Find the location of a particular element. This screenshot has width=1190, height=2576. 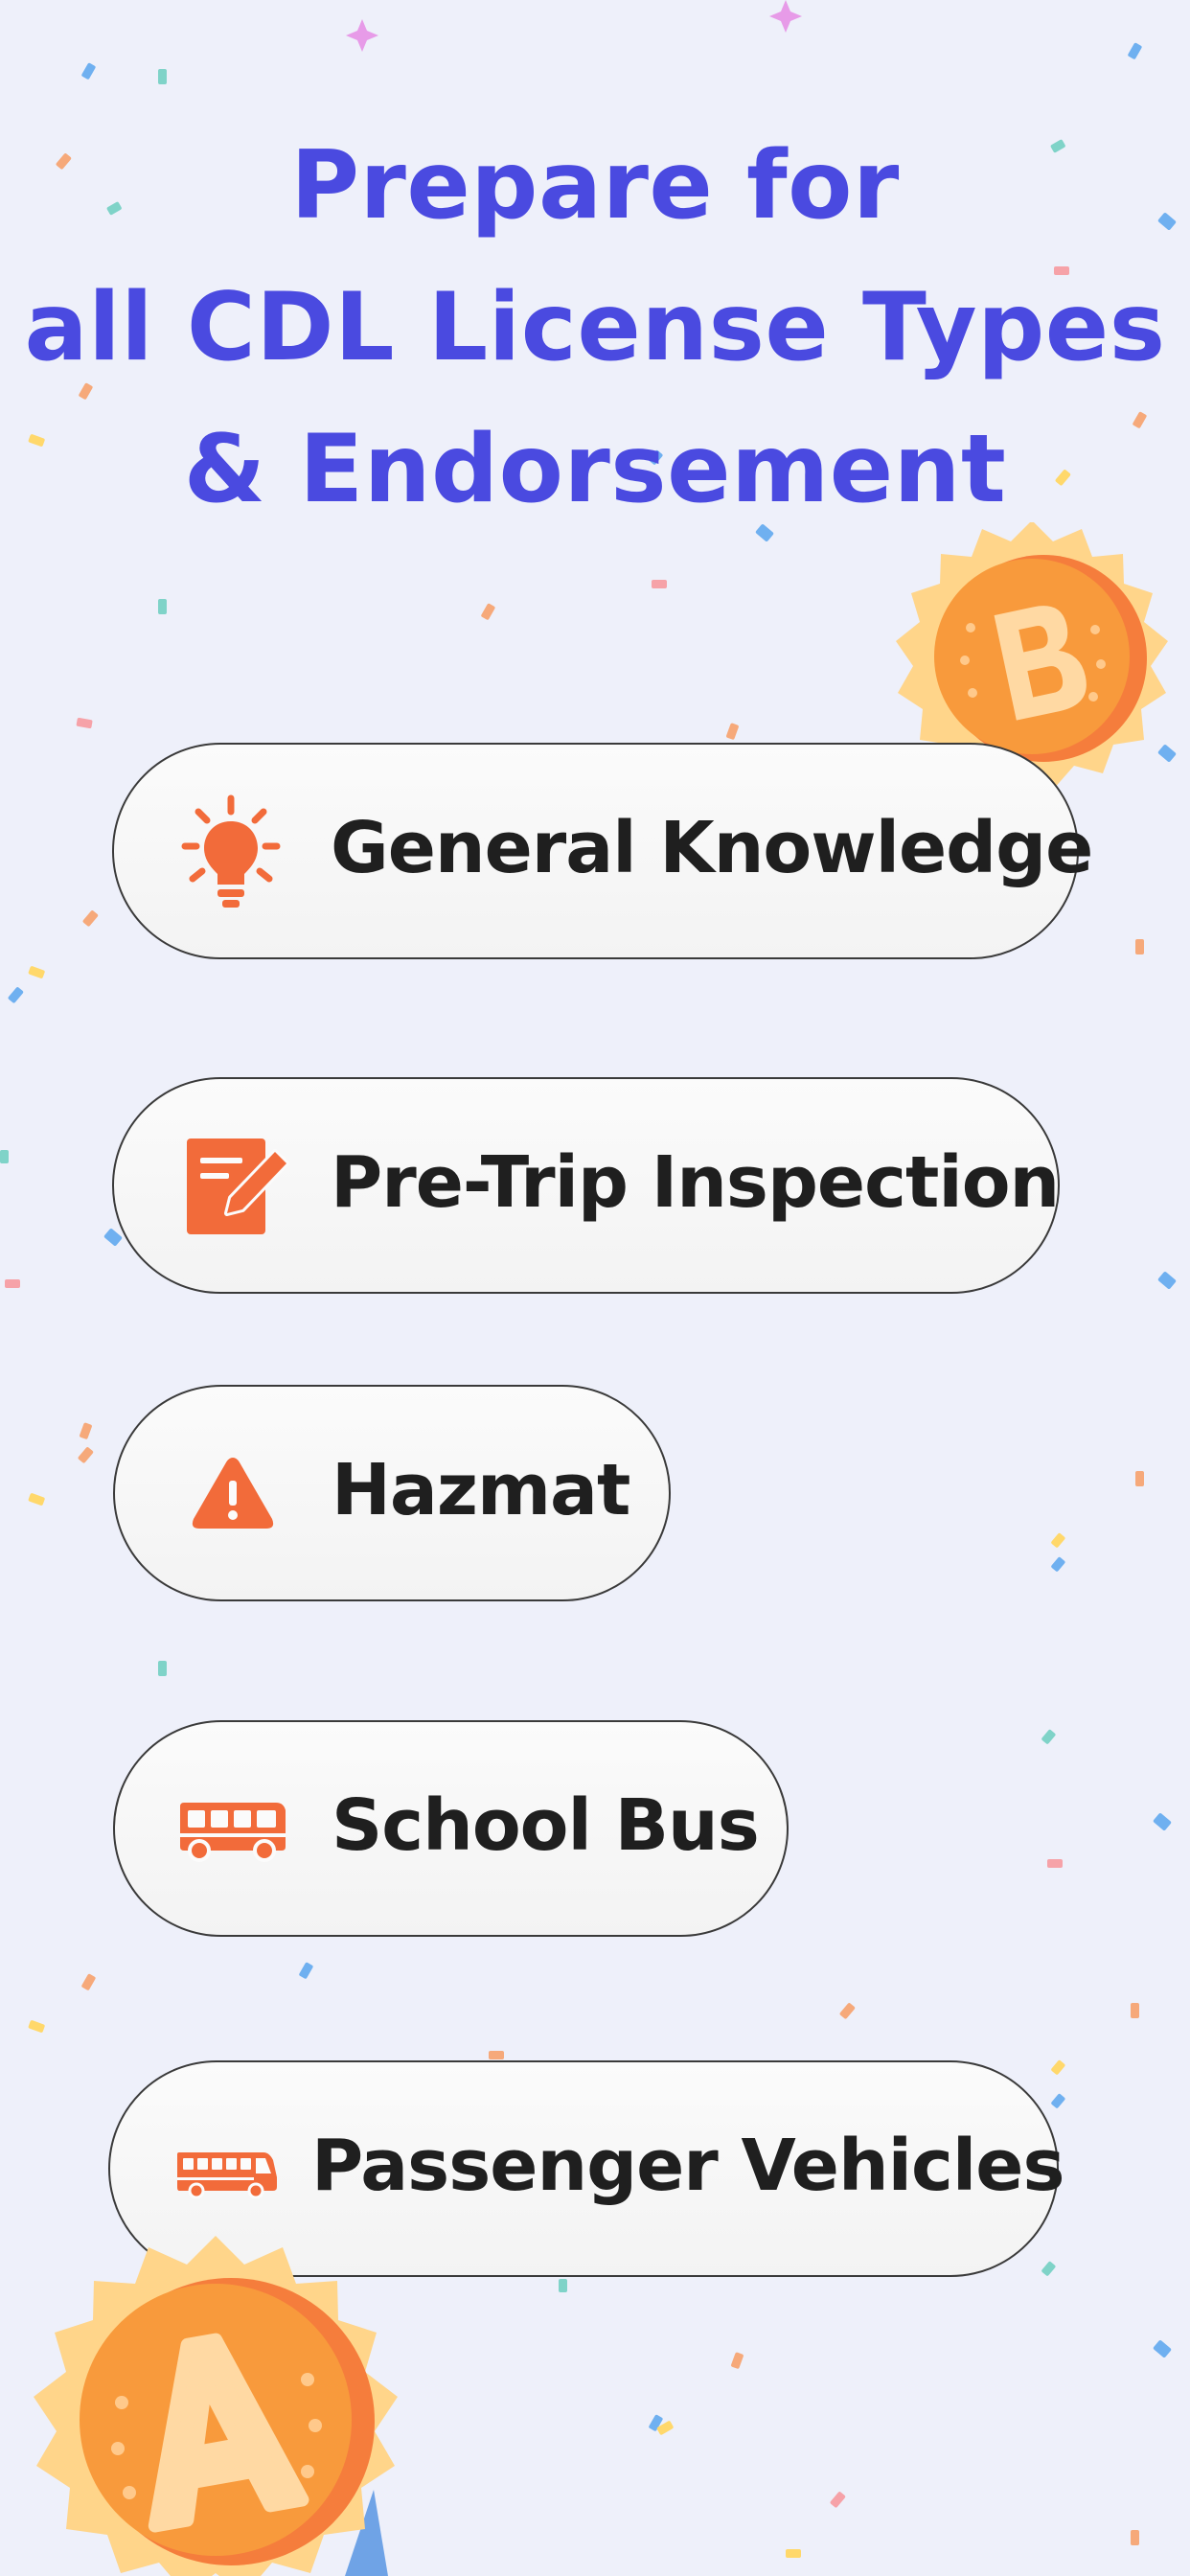

topic-general-knowledge: General Knowledge is located at coordinates (603, 851).